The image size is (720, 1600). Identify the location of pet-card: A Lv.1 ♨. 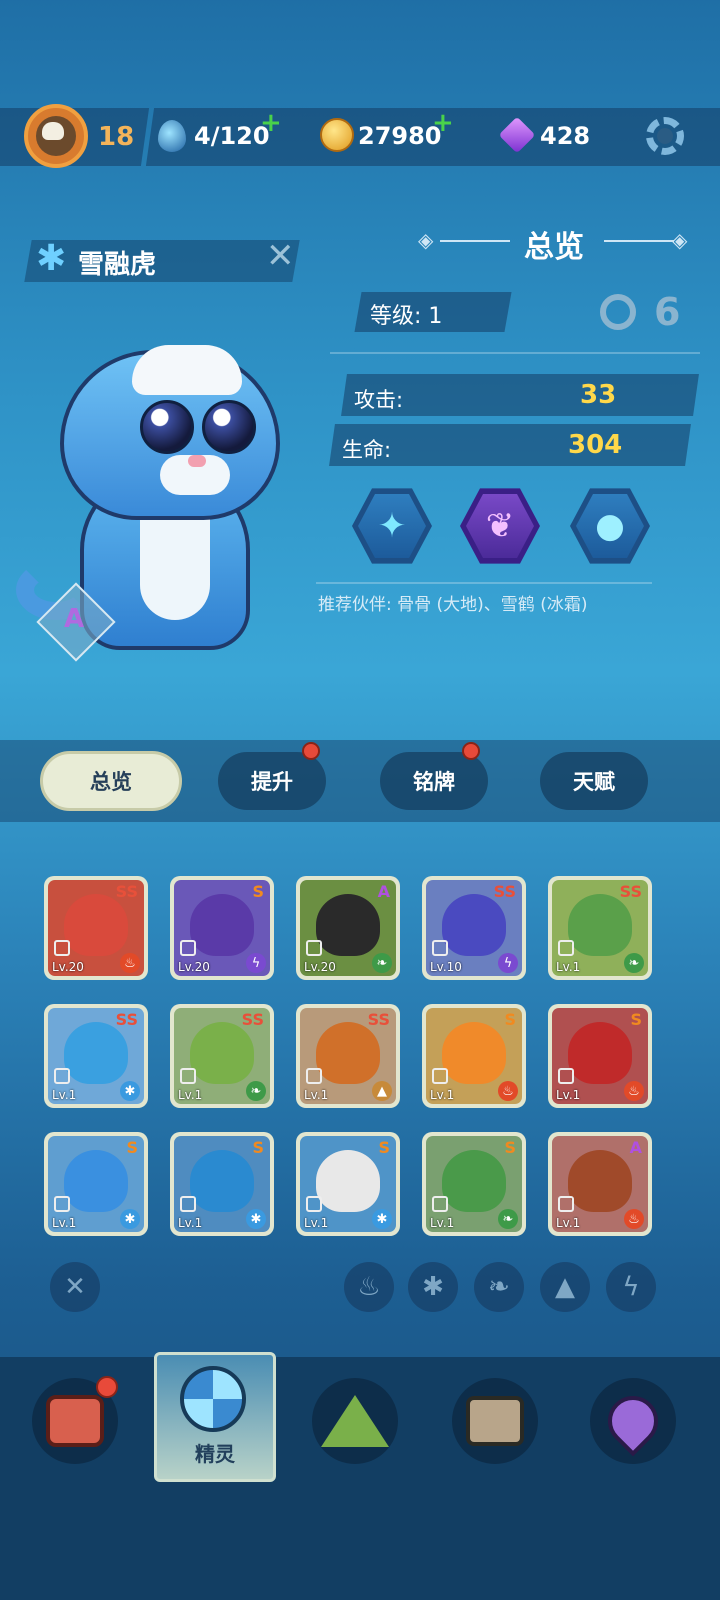
(600, 1184).